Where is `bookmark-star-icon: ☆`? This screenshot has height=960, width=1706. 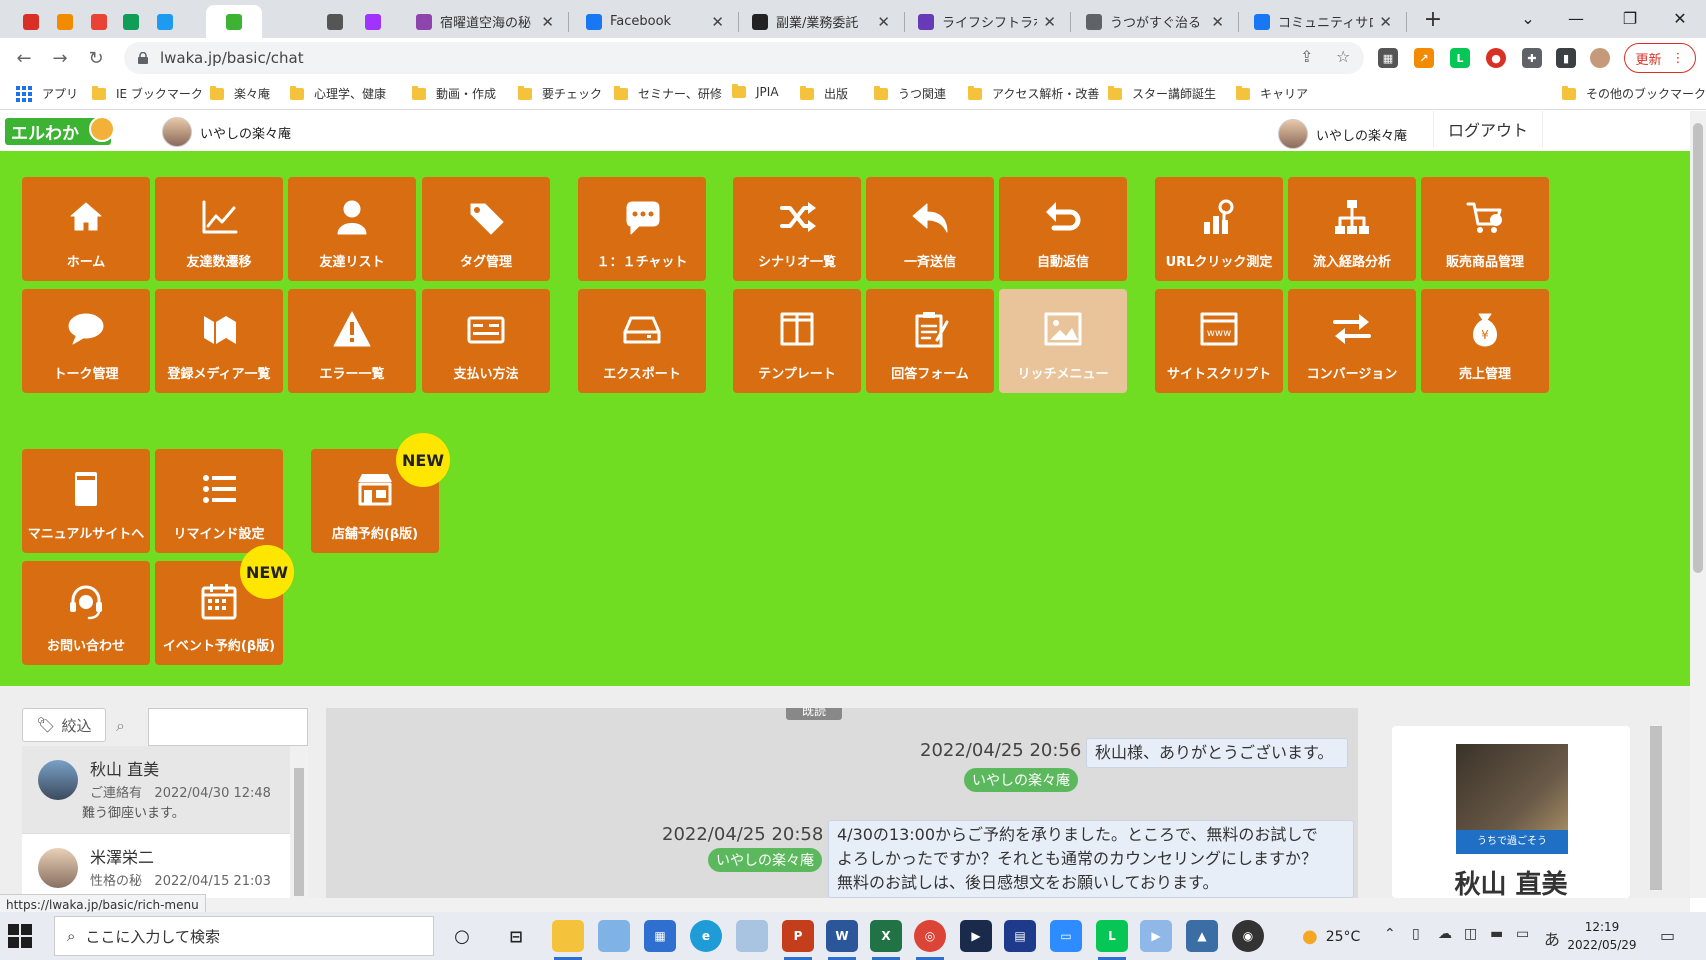
bookmark-star-icon: ☆ is located at coordinates (1343, 56).